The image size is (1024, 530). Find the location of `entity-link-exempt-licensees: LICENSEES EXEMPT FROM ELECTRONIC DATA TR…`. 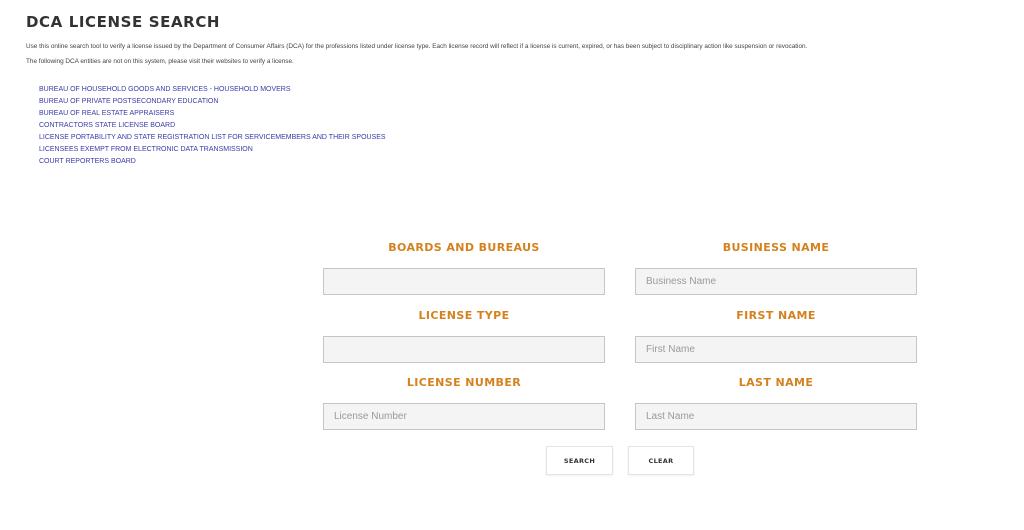

entity-link-exempt-licensees: LICENSEES EXEMPT FROM ELECTRONIC DATA TR… is located at coordinates (146, 149).